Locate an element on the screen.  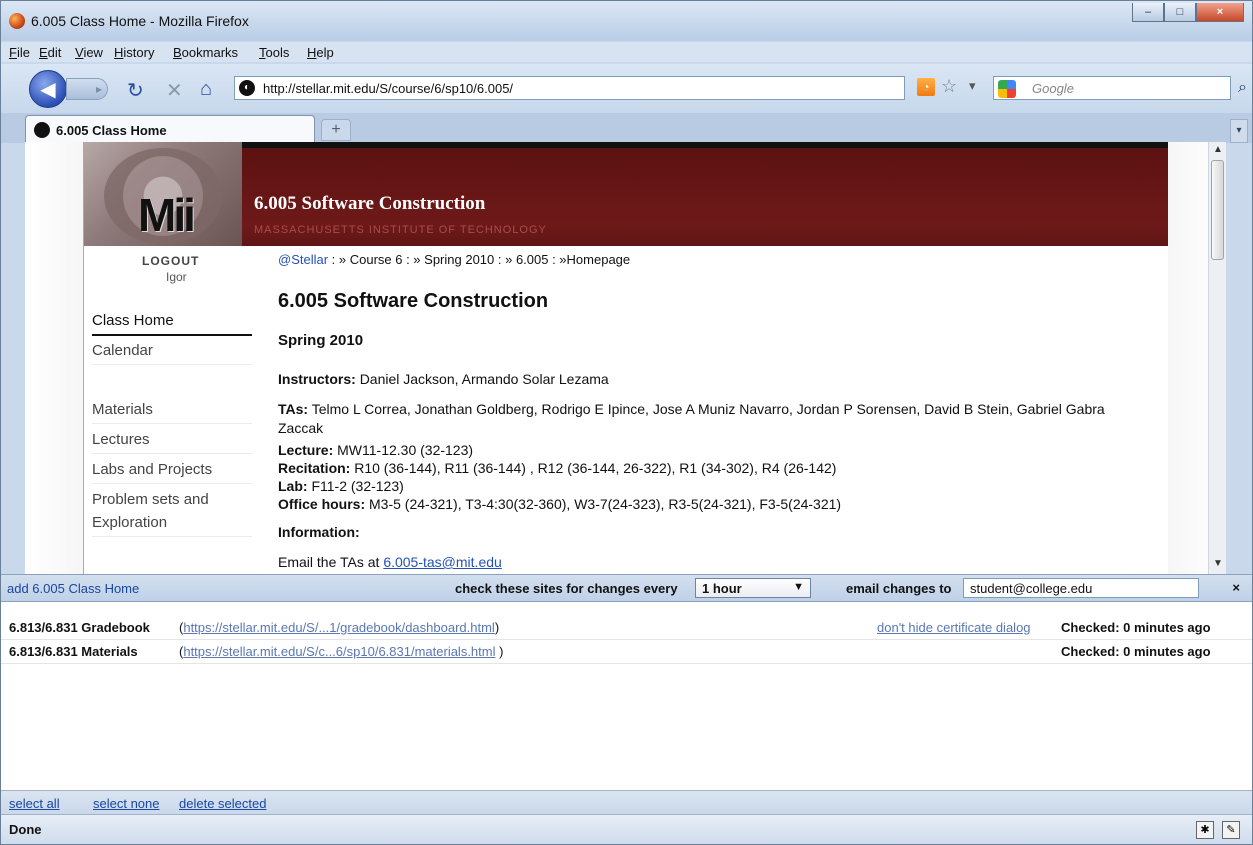
lab-value: F11-2 (32-123) is located at coordinates (357, 486).